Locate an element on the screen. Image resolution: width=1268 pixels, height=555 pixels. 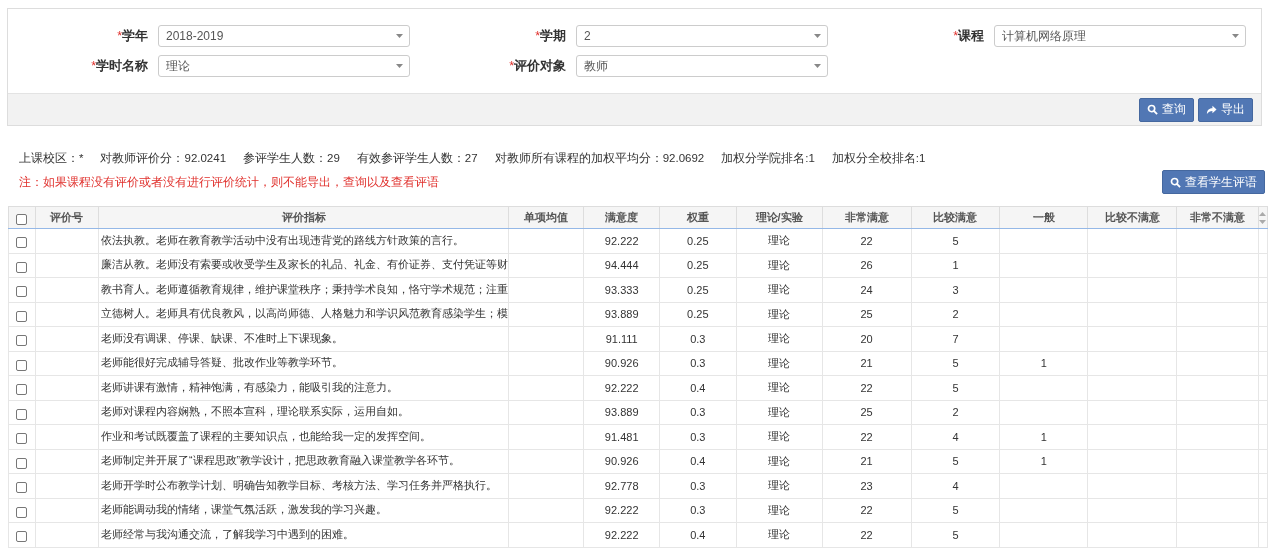
export-button: 导出 is located at coordinates (1225, 109).